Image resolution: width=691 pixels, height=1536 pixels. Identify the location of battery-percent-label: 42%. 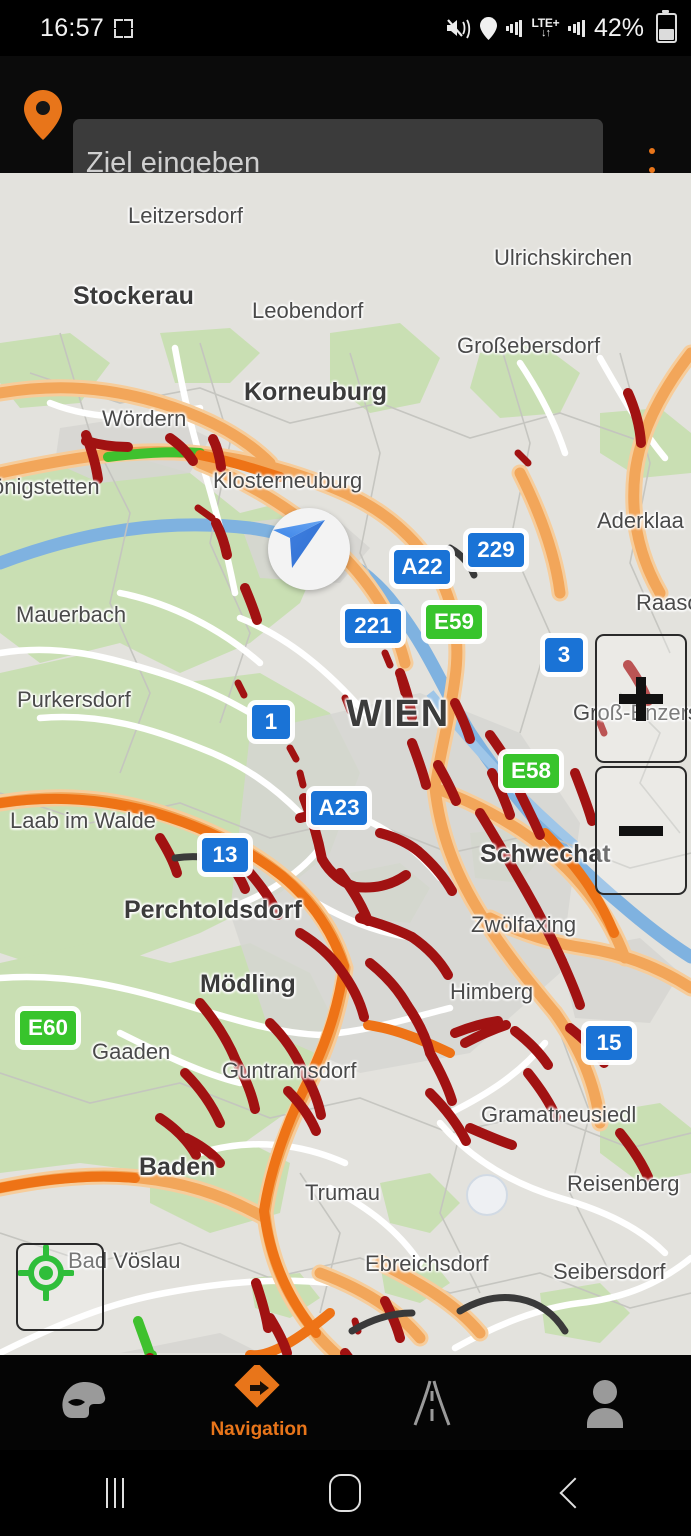
(618, 27).